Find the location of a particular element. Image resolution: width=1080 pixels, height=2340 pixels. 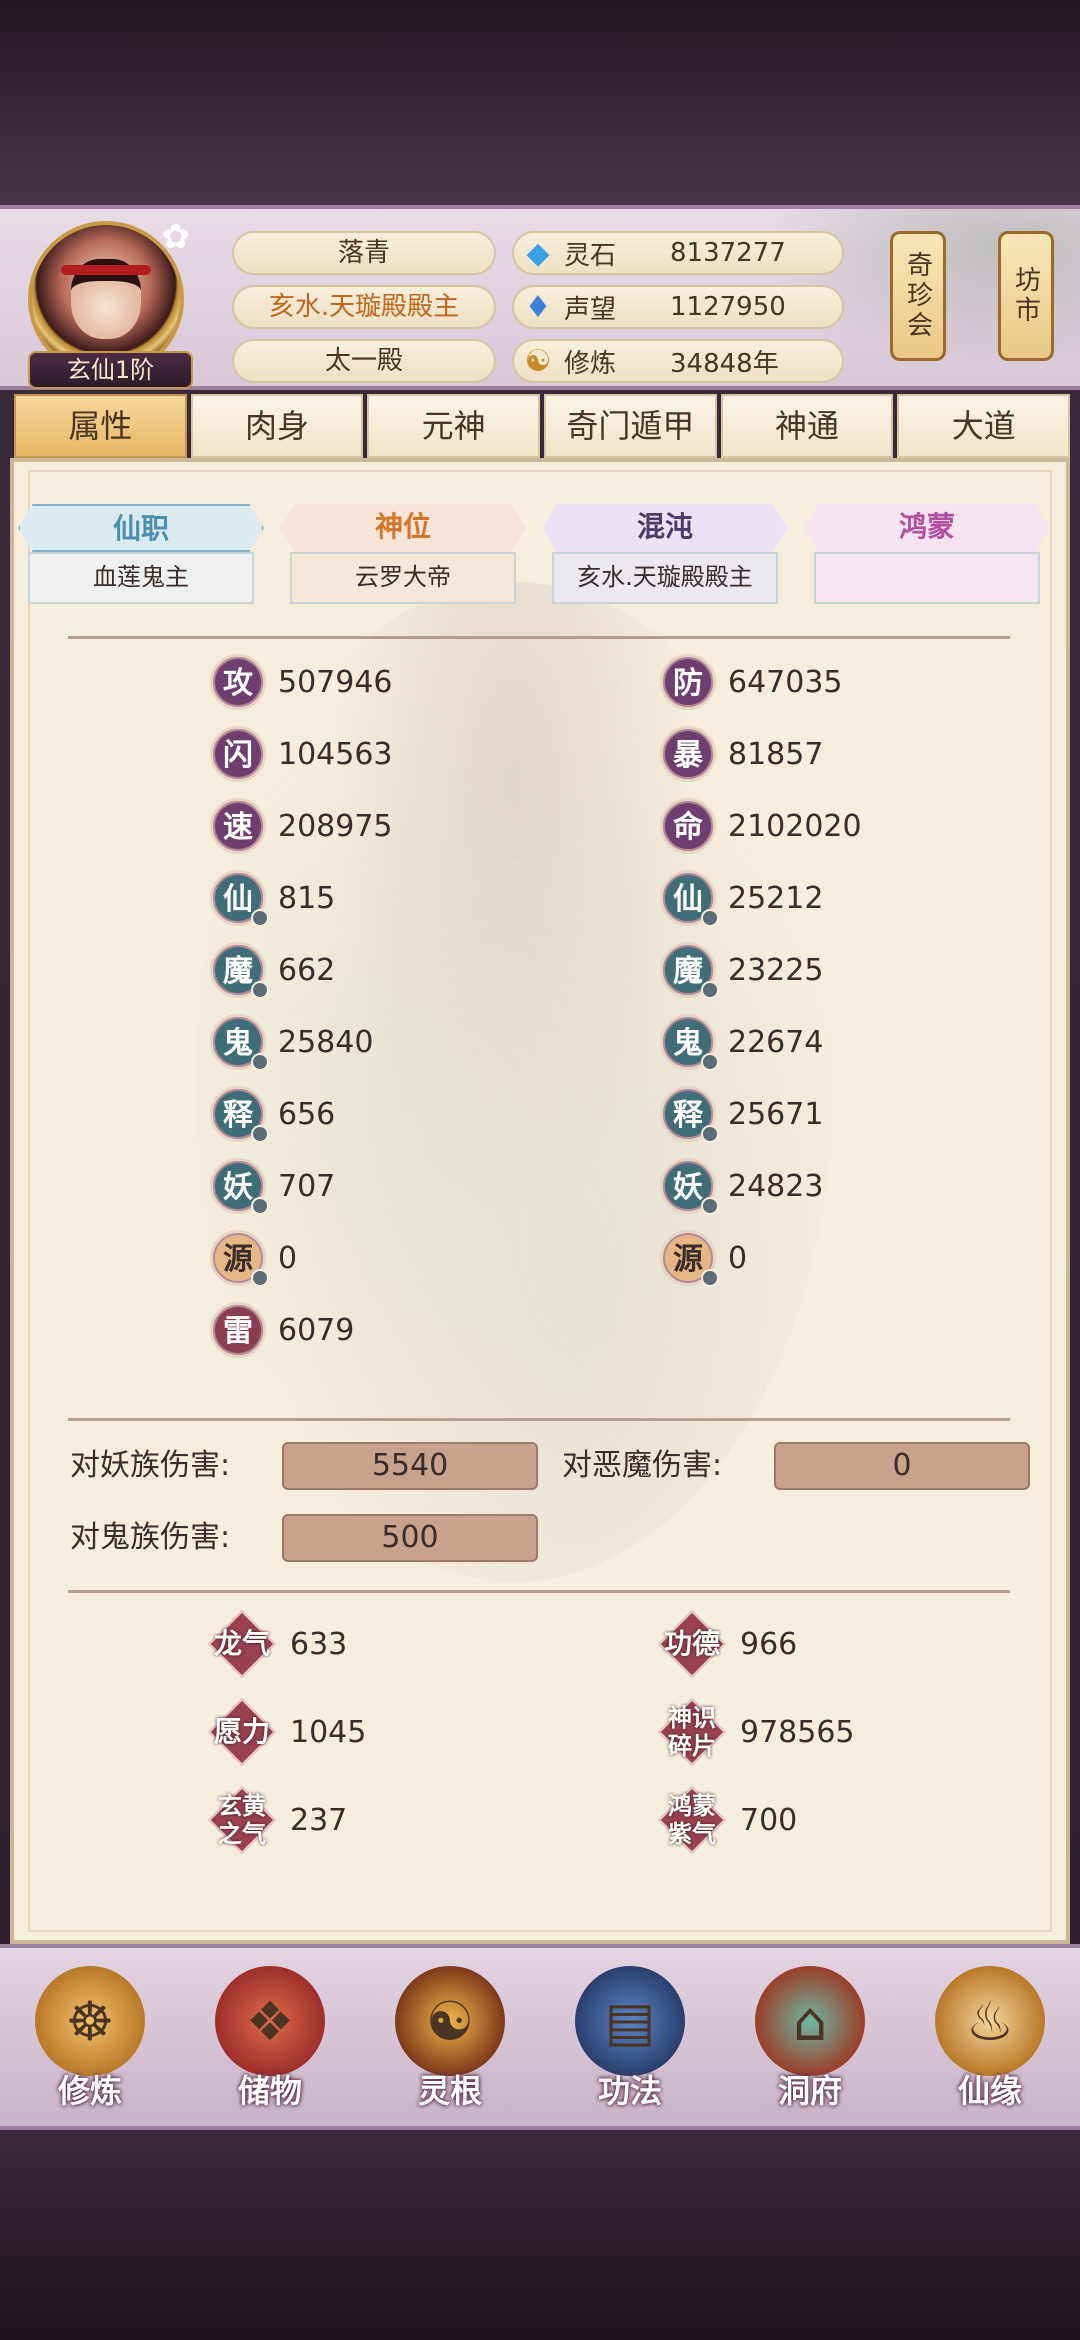

tab-spirit: 元神 is located at coordinates (454, 426).